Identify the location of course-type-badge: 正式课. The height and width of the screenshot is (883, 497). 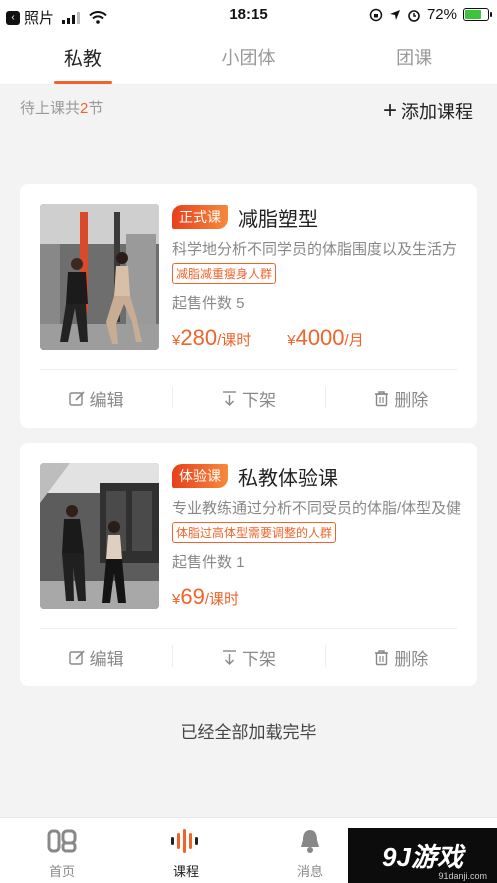
(200, 217).